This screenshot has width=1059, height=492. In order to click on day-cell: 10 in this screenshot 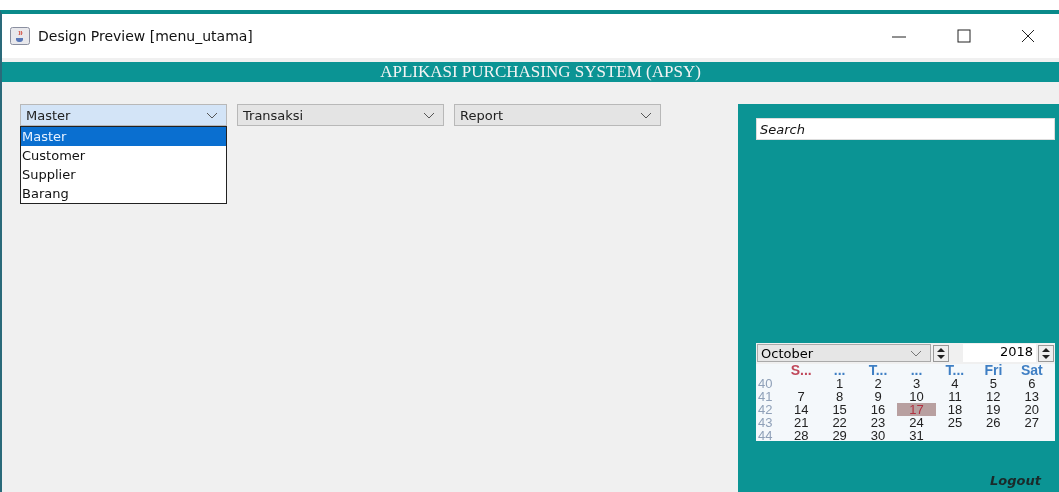, I will do `click(916, 396)`.